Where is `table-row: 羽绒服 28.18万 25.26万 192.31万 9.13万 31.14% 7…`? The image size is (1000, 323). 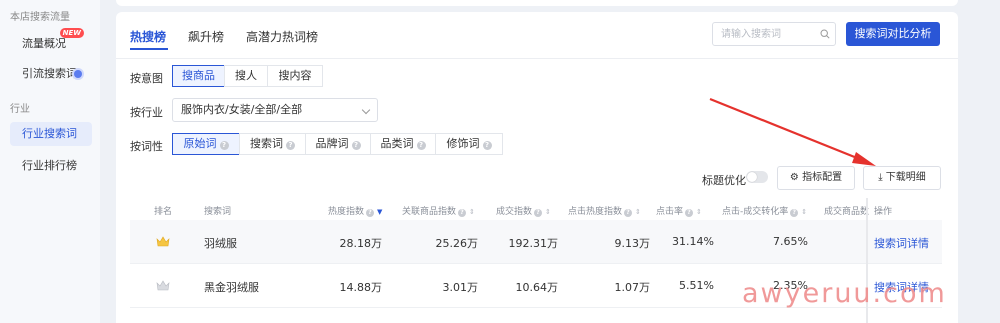
table-row: 羽绒服 28.18万 25.26万 192.31万 9.13万 31.14% 7… is located at coordinates (536, 242).